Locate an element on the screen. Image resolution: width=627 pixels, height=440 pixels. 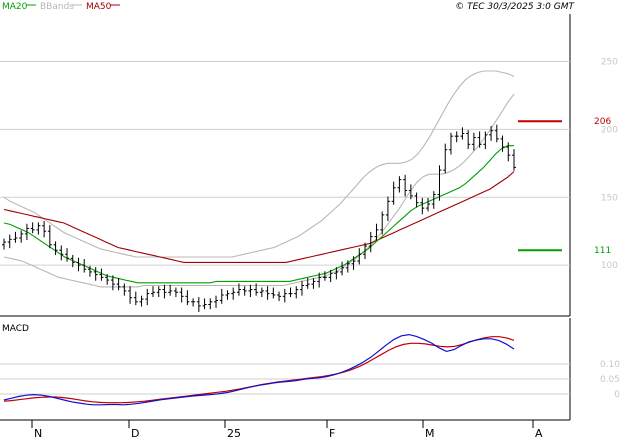
legend-bbands-label: BBands is located at coordinates (57, 7).